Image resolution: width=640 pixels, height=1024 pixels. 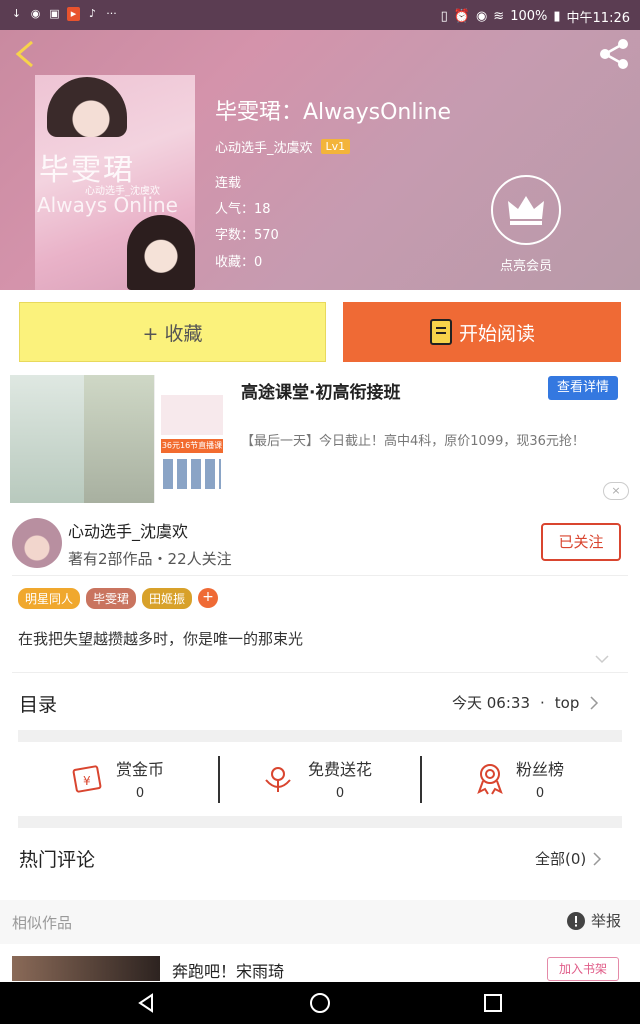 What do you see at coordinates (440, 332) in the screenshot?
I see `book-icon` at bounding box center [440, 332].